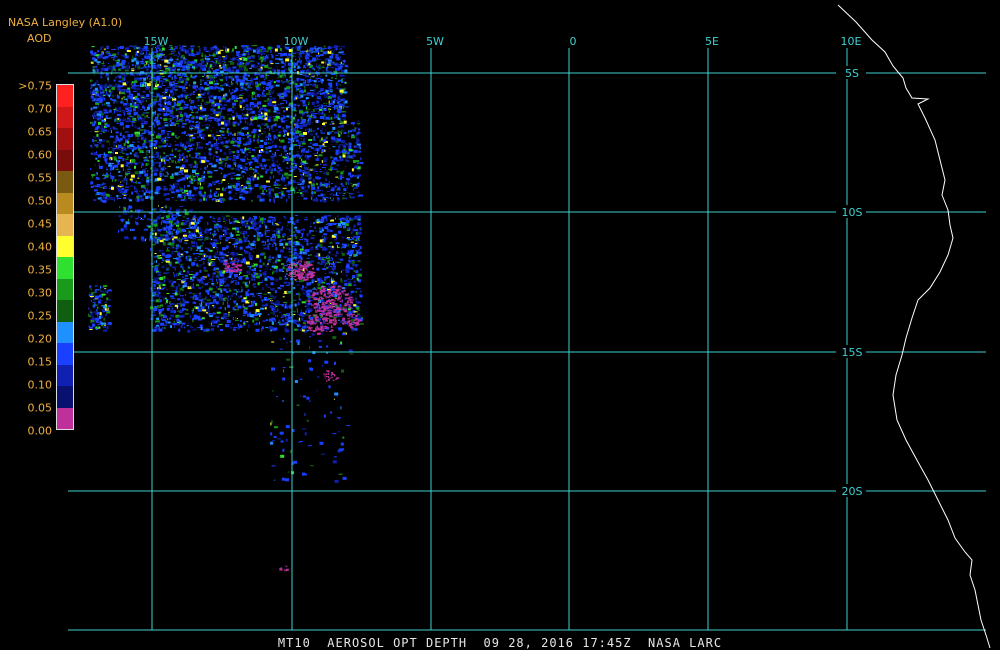 The height and width of the screenshot is (650, 1000). I want to click on legend-label: >0.75, so click(35, 86).